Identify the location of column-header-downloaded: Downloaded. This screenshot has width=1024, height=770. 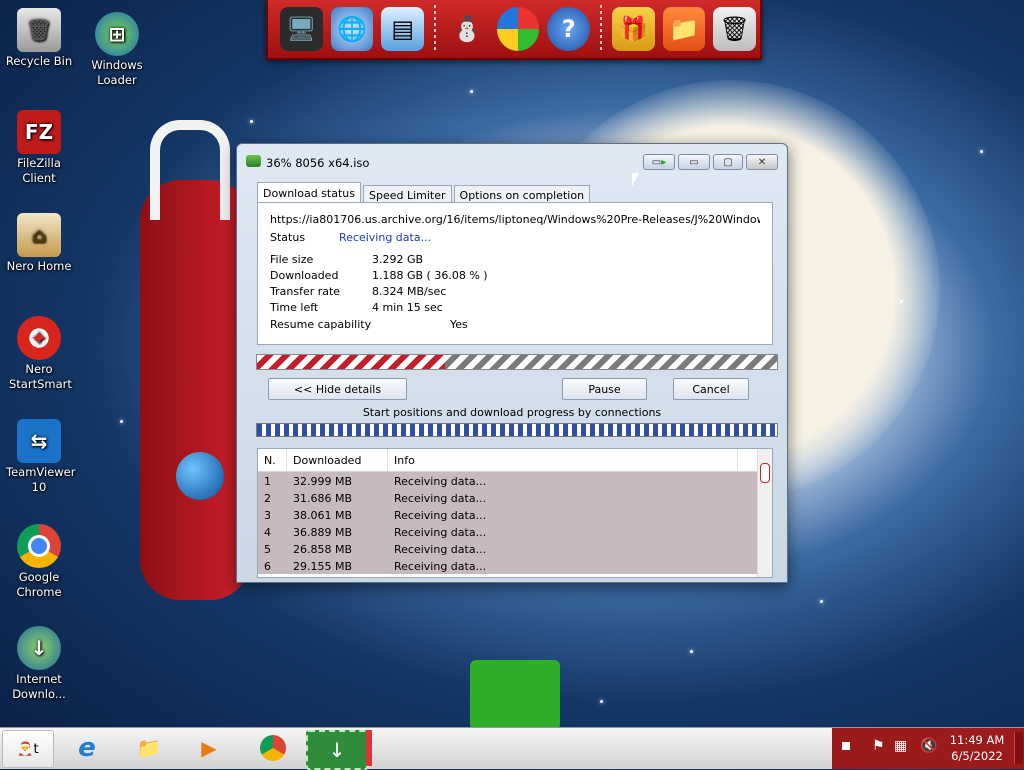
(337, 460).